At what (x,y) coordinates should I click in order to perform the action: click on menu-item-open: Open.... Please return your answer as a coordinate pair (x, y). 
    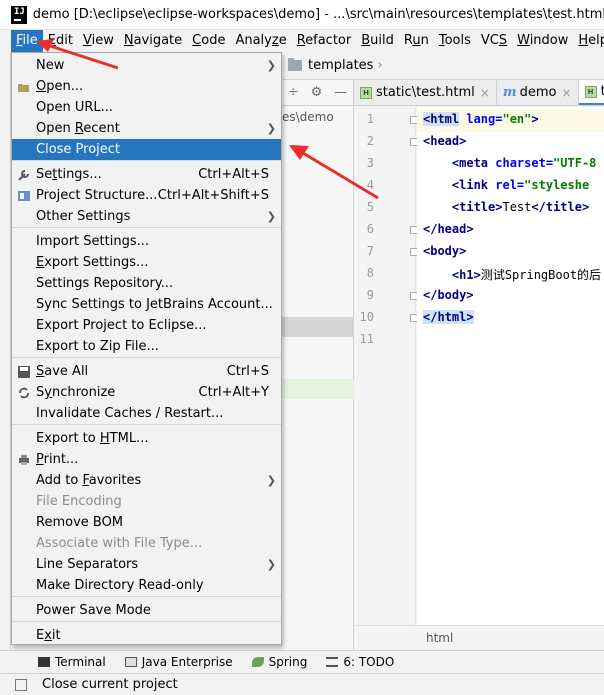
    Looking at the image, I should click on (146, 86).